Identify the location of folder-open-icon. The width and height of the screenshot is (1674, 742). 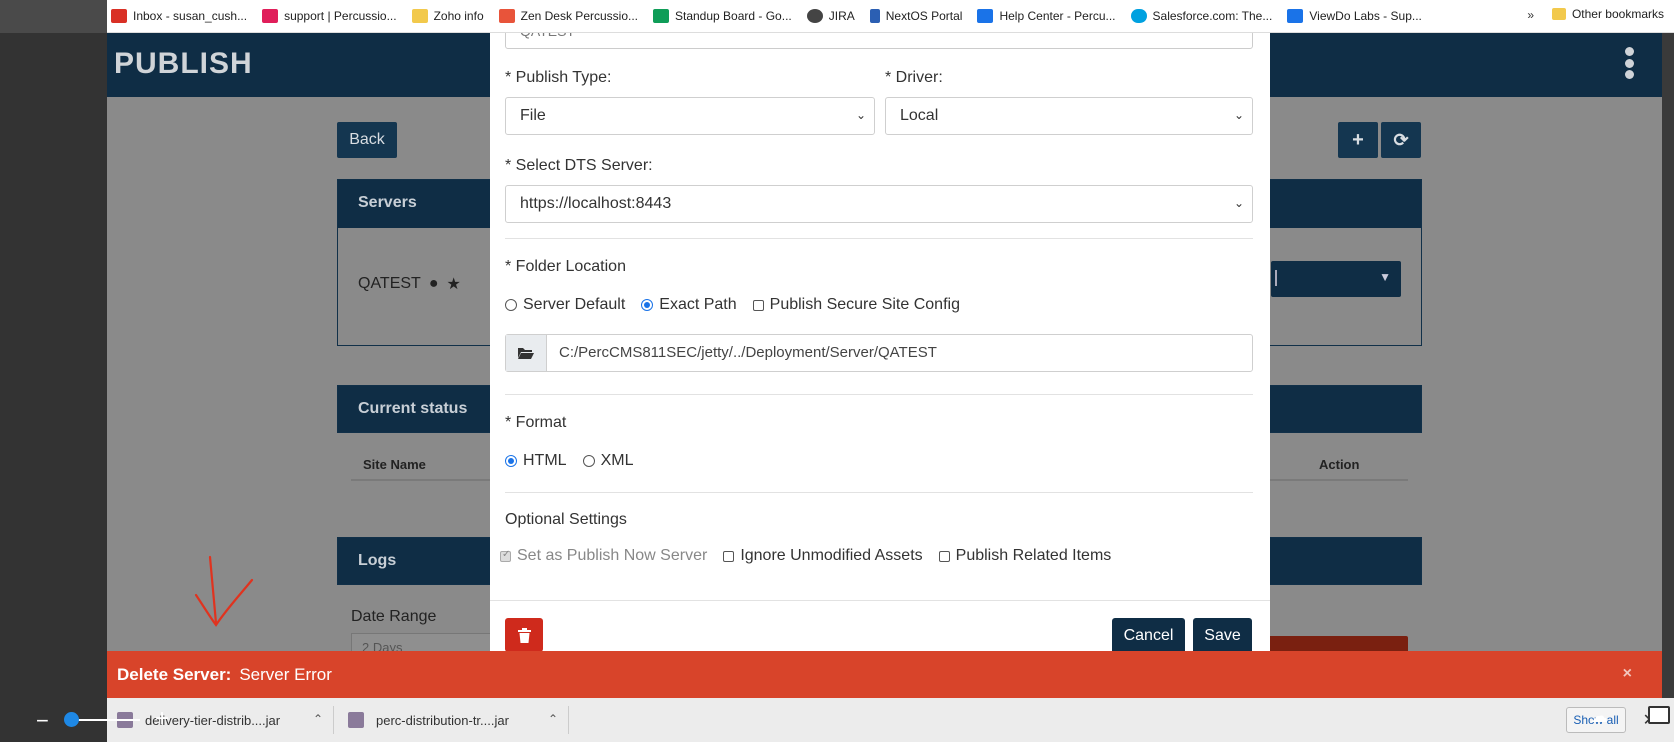
(526, 353).